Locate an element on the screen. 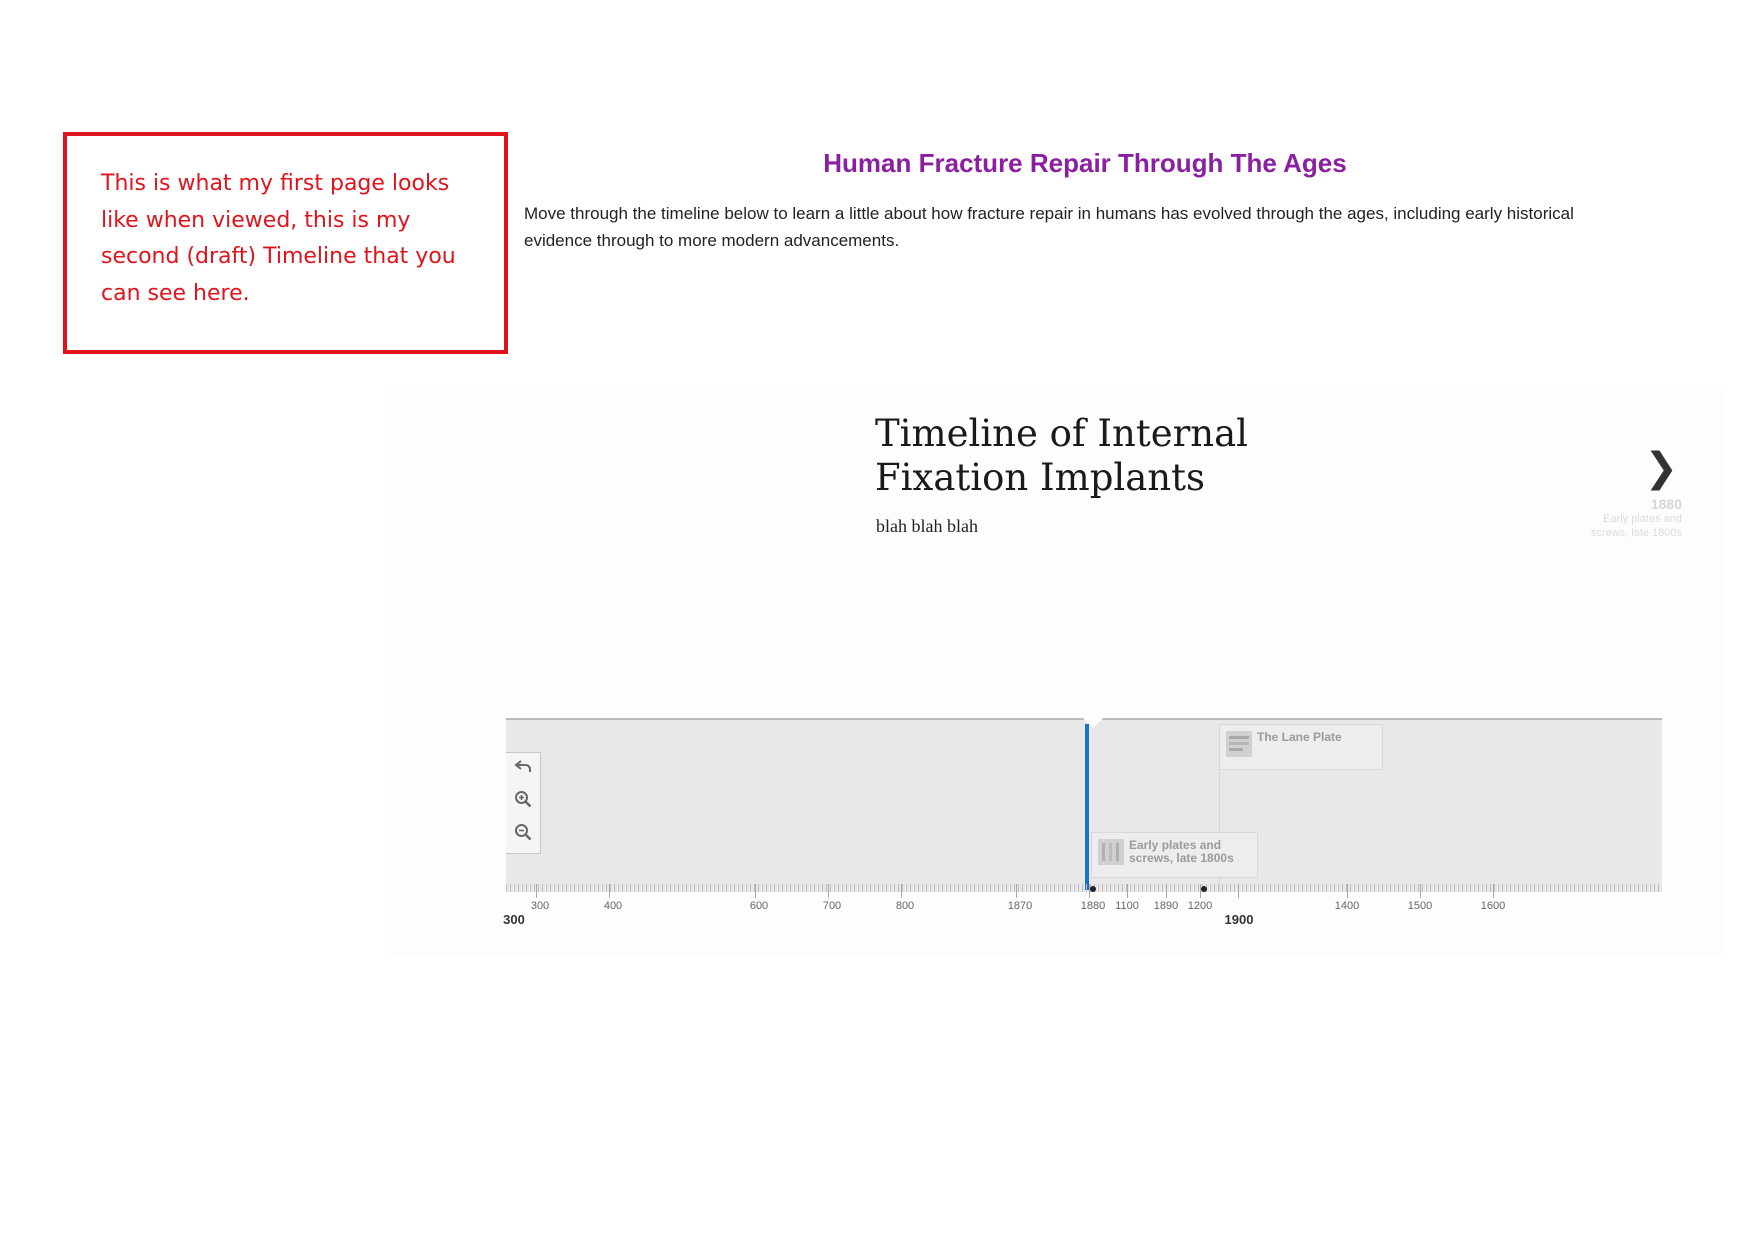  tick-label: 1890 is located at coordinates (1166, 906).